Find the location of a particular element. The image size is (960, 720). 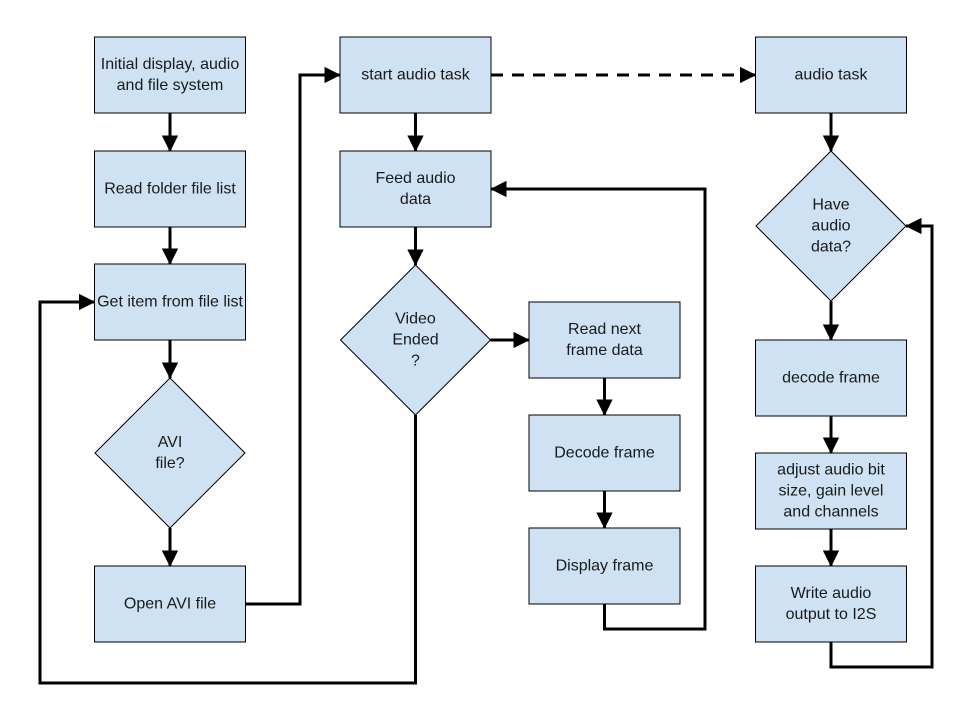

node-init: Initial display, audio and file system is located at coordinates (170, 75).